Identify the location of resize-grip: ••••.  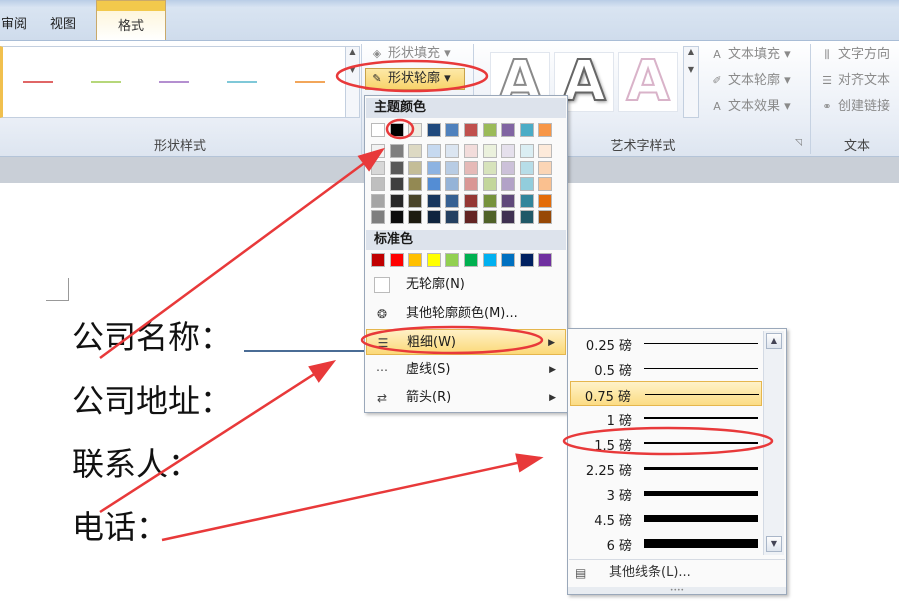
(677, 590).